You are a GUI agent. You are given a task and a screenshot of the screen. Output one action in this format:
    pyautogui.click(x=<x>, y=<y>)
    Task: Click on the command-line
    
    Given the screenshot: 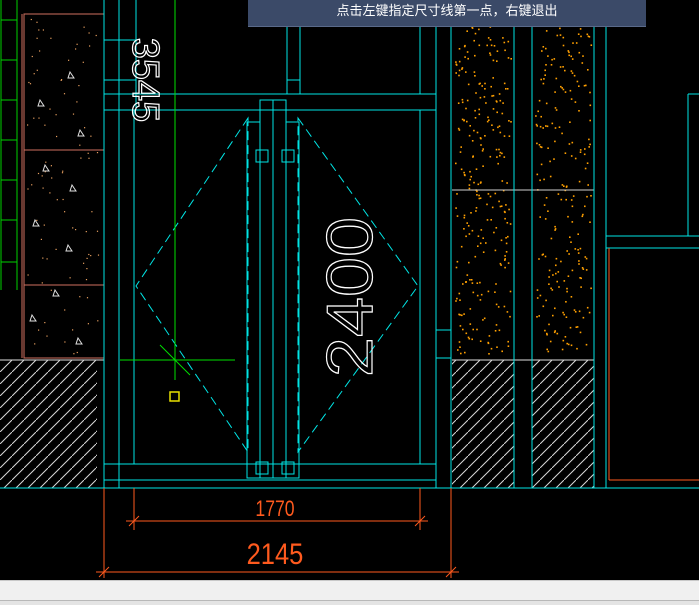 What is the action you would take?
    pyautogui.click(x=349, y=602)
    